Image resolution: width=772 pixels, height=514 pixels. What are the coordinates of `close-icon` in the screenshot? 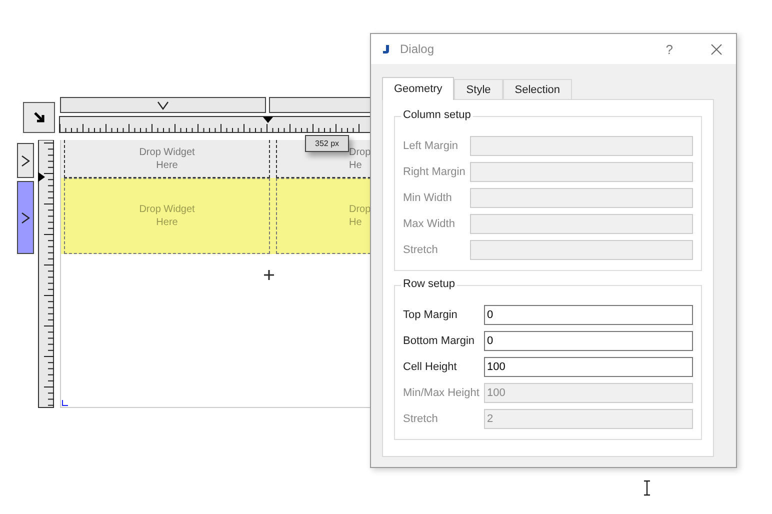 It's located at (716, 49).